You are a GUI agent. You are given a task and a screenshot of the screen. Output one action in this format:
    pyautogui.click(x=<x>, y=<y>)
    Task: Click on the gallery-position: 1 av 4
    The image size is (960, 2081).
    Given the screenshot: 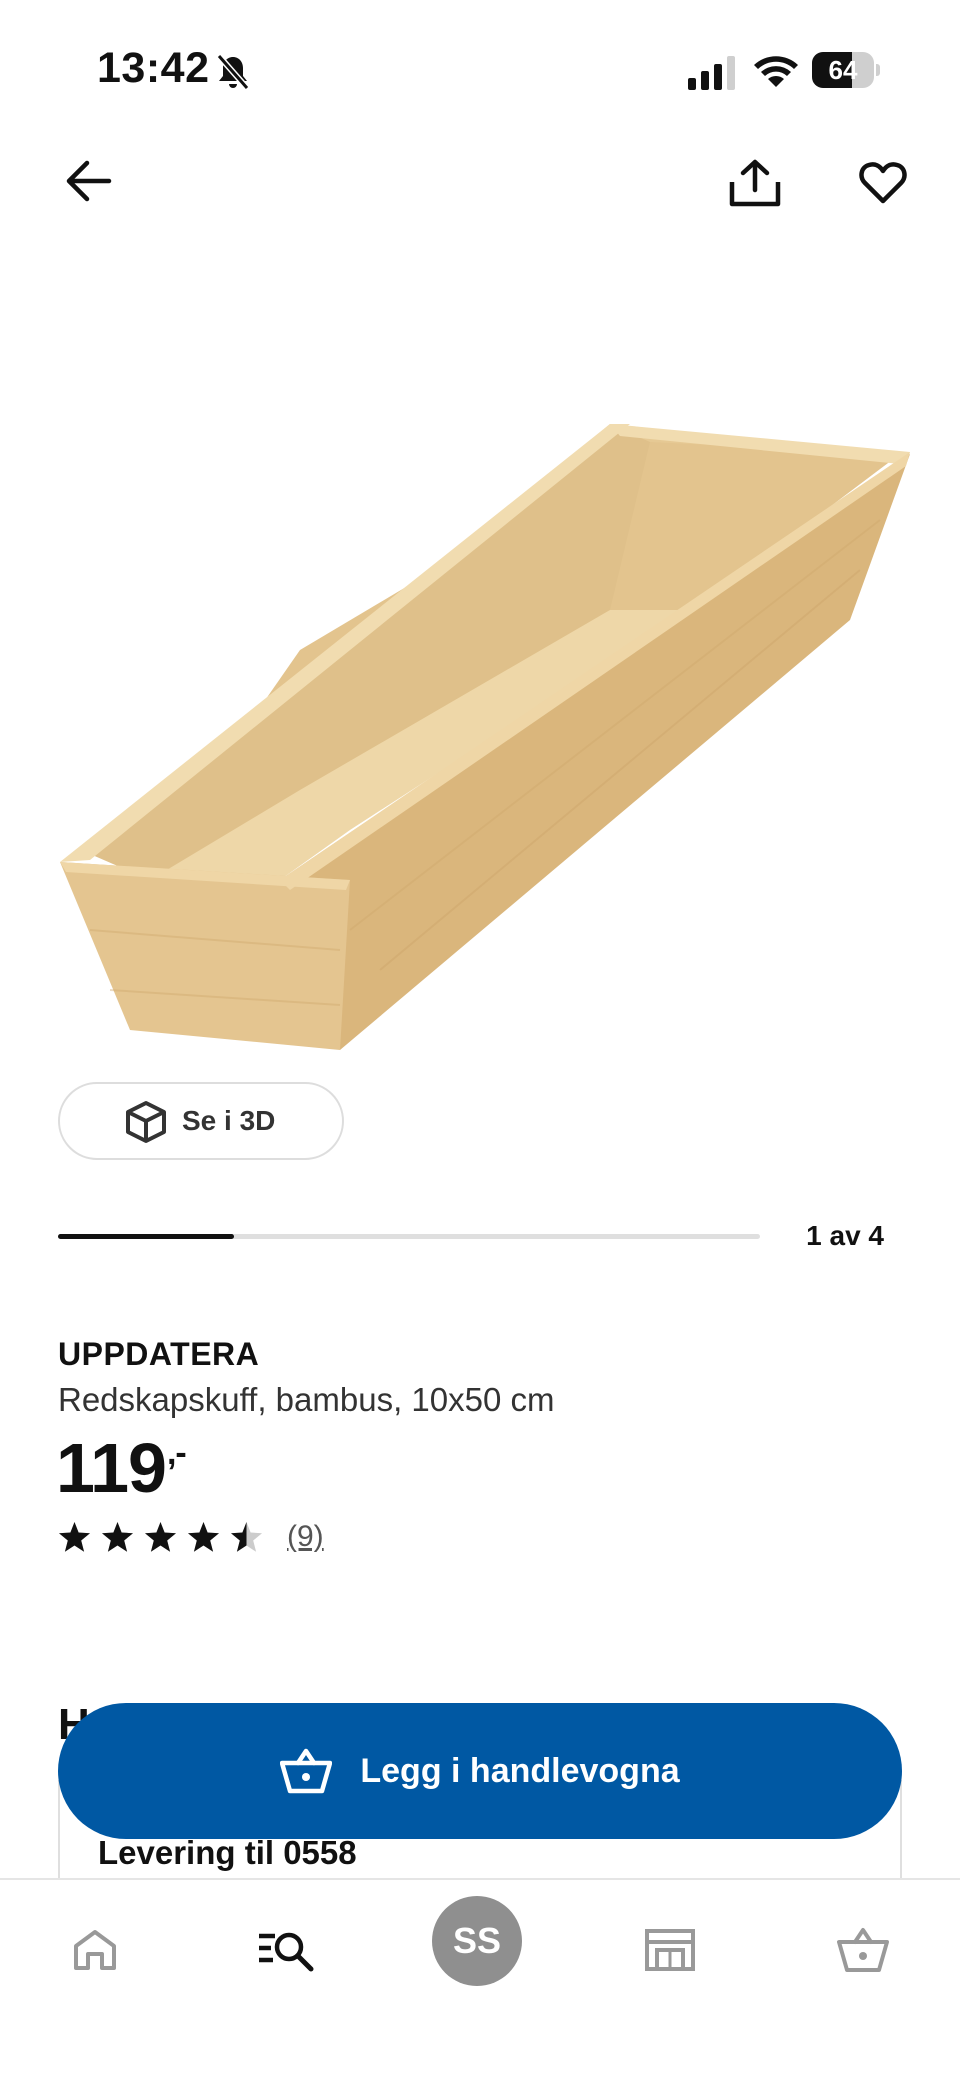 What is the action you would take?
    pyautogui.click(x=845, y=1235)
    